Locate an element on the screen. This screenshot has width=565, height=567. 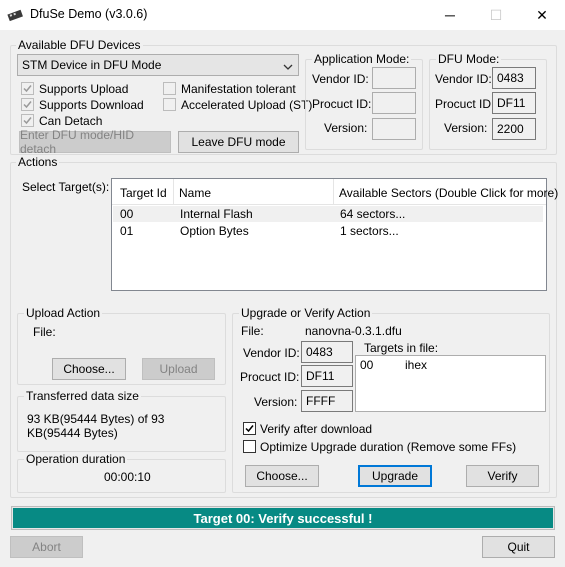
leave-dfu-mode-button: Leave DFU mode is located at coordinates (238, 142).